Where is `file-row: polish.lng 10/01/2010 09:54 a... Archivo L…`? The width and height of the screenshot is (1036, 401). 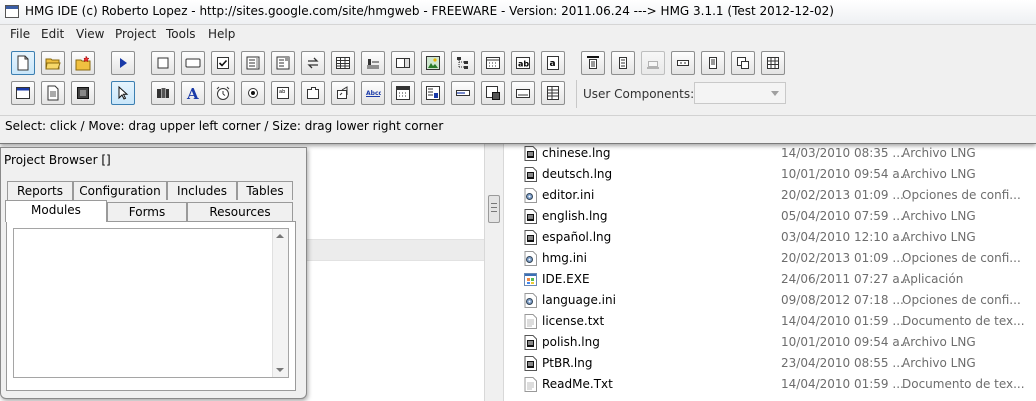 file-row: polish.lng 10/01/2010 09:54 a... Archivo L… is located at coordinates (778, 342).